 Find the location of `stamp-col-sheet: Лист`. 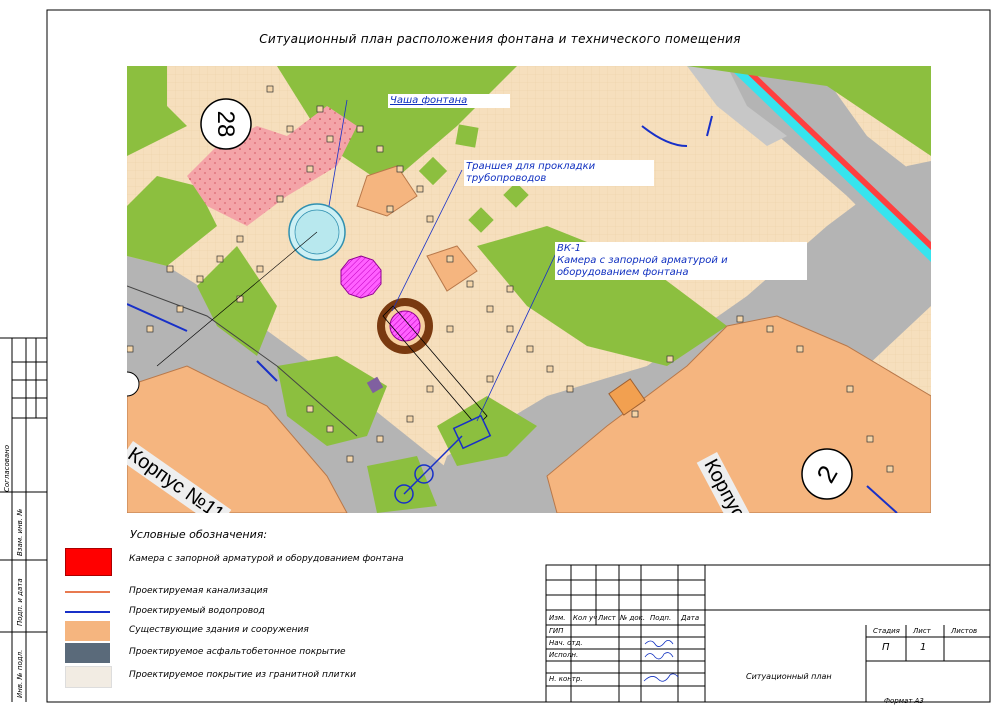

stamp-col-sheet: Лист is located at coordinates (607, 618).